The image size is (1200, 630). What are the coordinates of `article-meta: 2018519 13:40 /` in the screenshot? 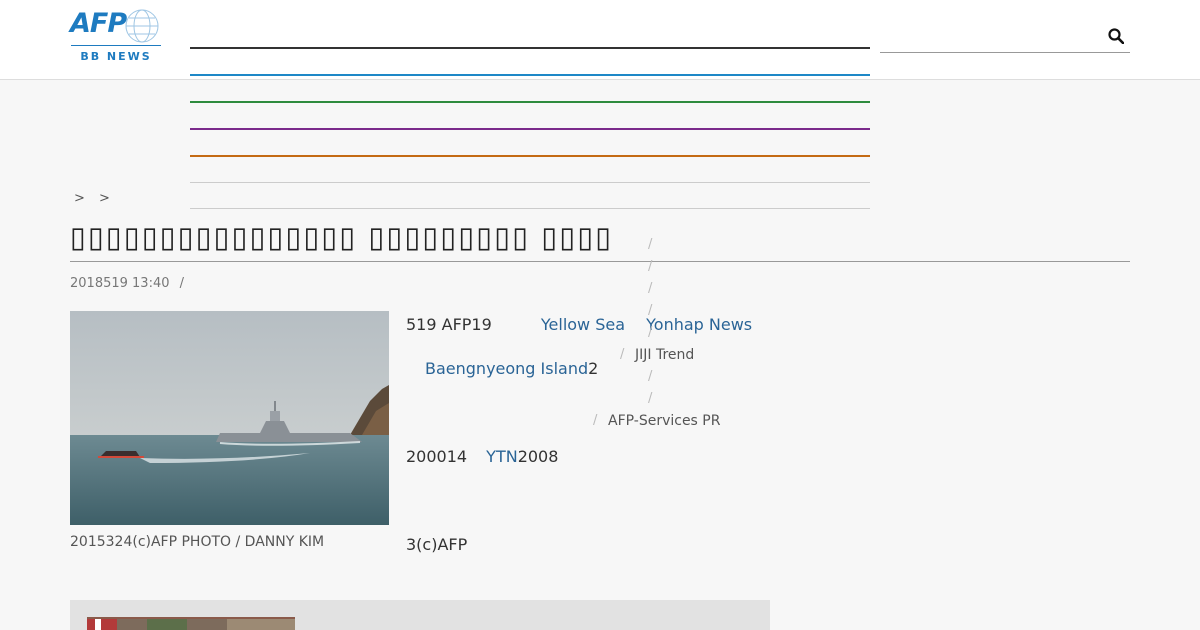 It's located at (127, 283).